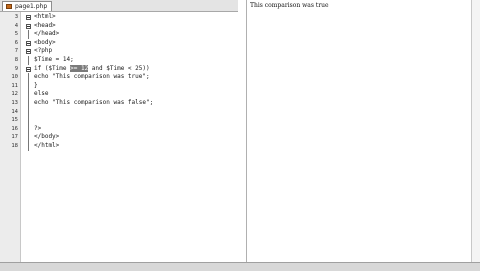  I want to click on code-line: 15, so click(119, 120).